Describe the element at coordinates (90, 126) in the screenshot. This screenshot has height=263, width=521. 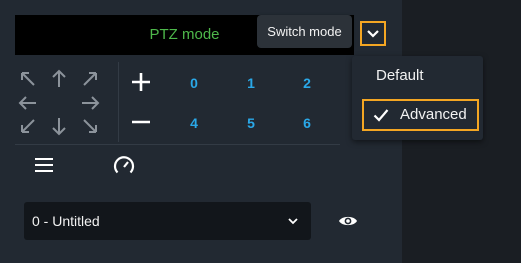
I see `arrow-down-right-icon` at that location.